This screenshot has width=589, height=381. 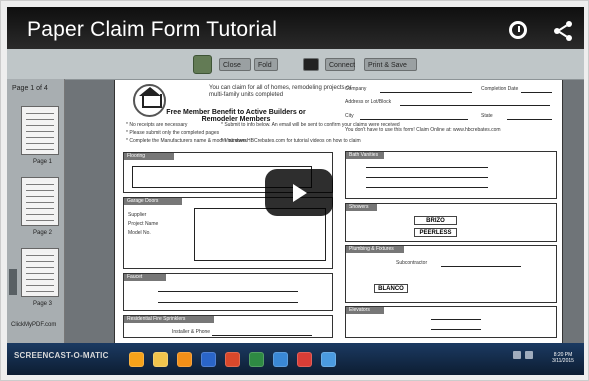 What do you see at coordinates (475, 105) in the screenshot?
I see `address-line` at bounding box center [475, 105].